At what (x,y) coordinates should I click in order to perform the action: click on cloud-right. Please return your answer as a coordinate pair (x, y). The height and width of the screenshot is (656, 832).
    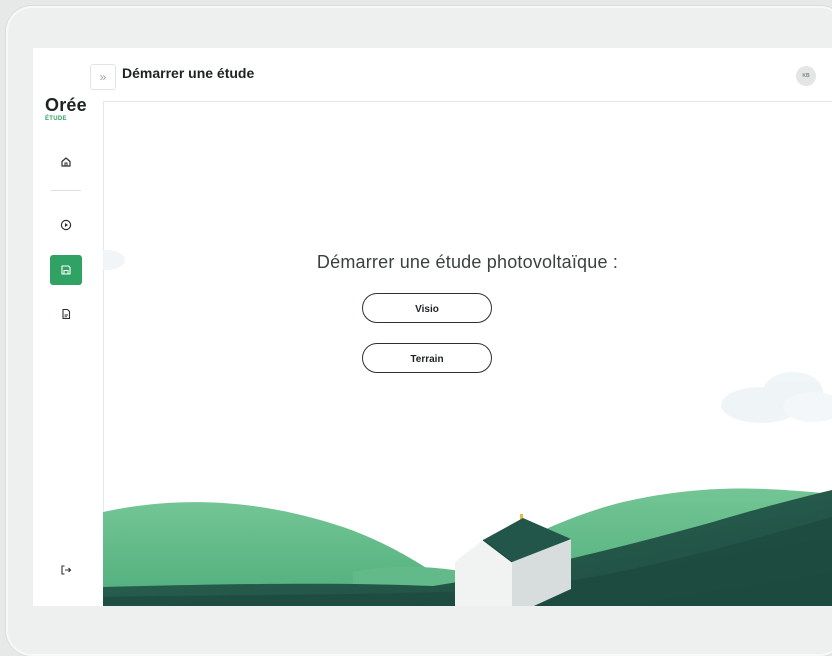
    Looking at the image, I should click on (776, 397).